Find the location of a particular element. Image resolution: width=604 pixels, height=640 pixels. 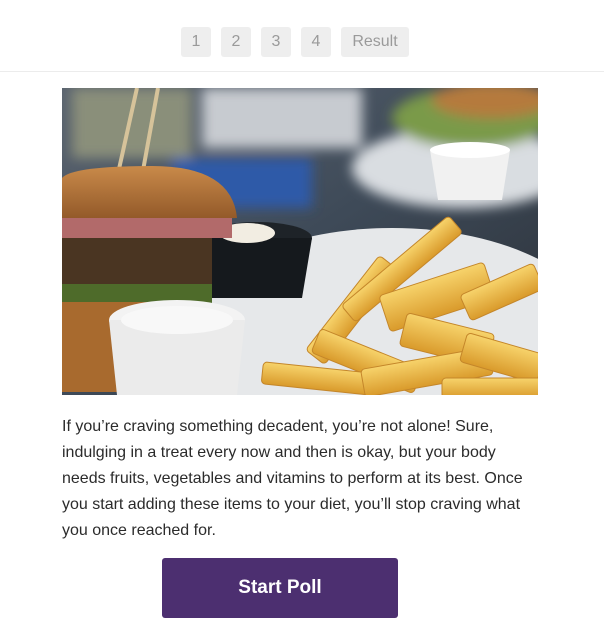

step-4: 4 is located at coordinates (316, 42).